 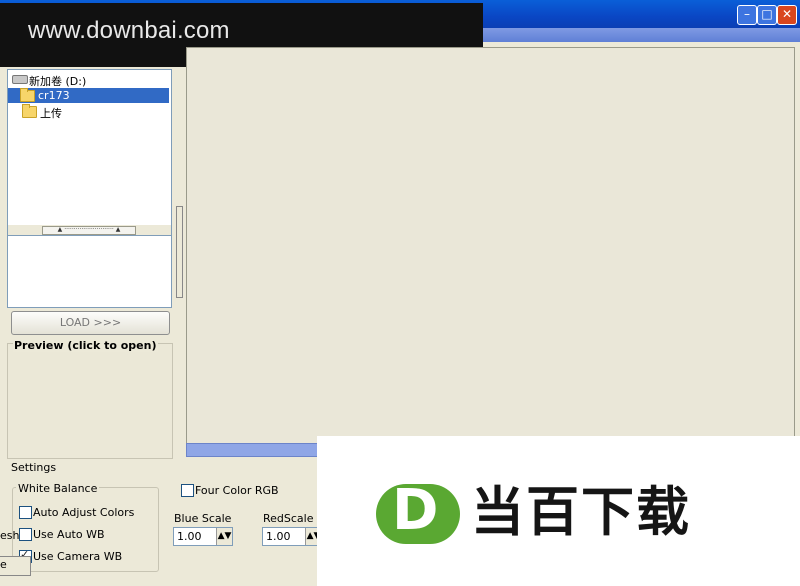 I want to click on red-scale-value: 1.00, so click(x=278, y=536).